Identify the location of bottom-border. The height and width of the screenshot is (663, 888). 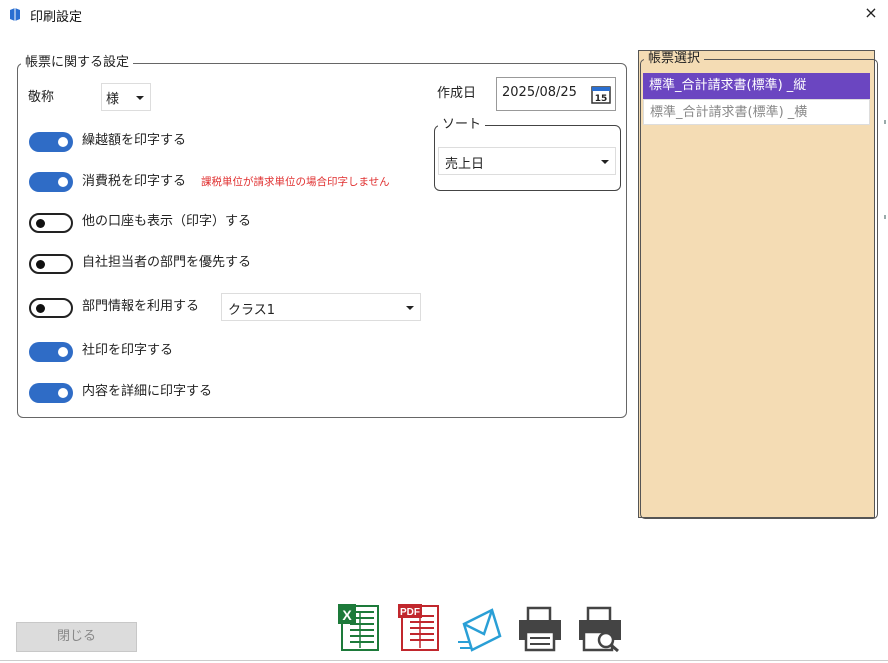
(444, 660).